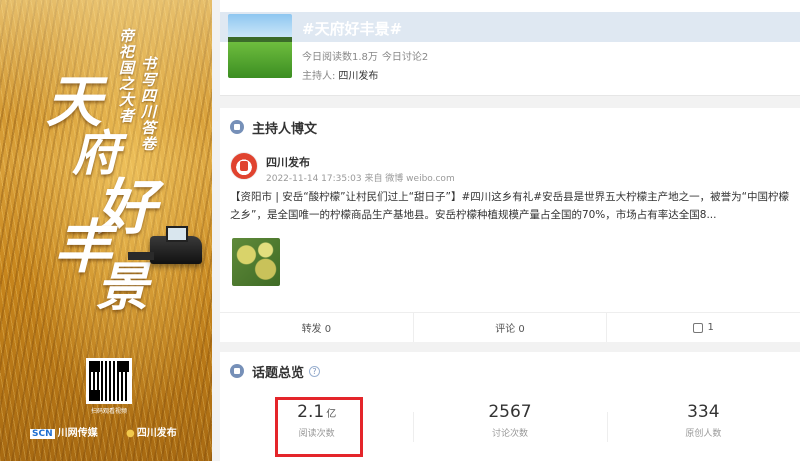 This screenshot has height=461, width=800. I want to click on qr-code, so click(109, 381).